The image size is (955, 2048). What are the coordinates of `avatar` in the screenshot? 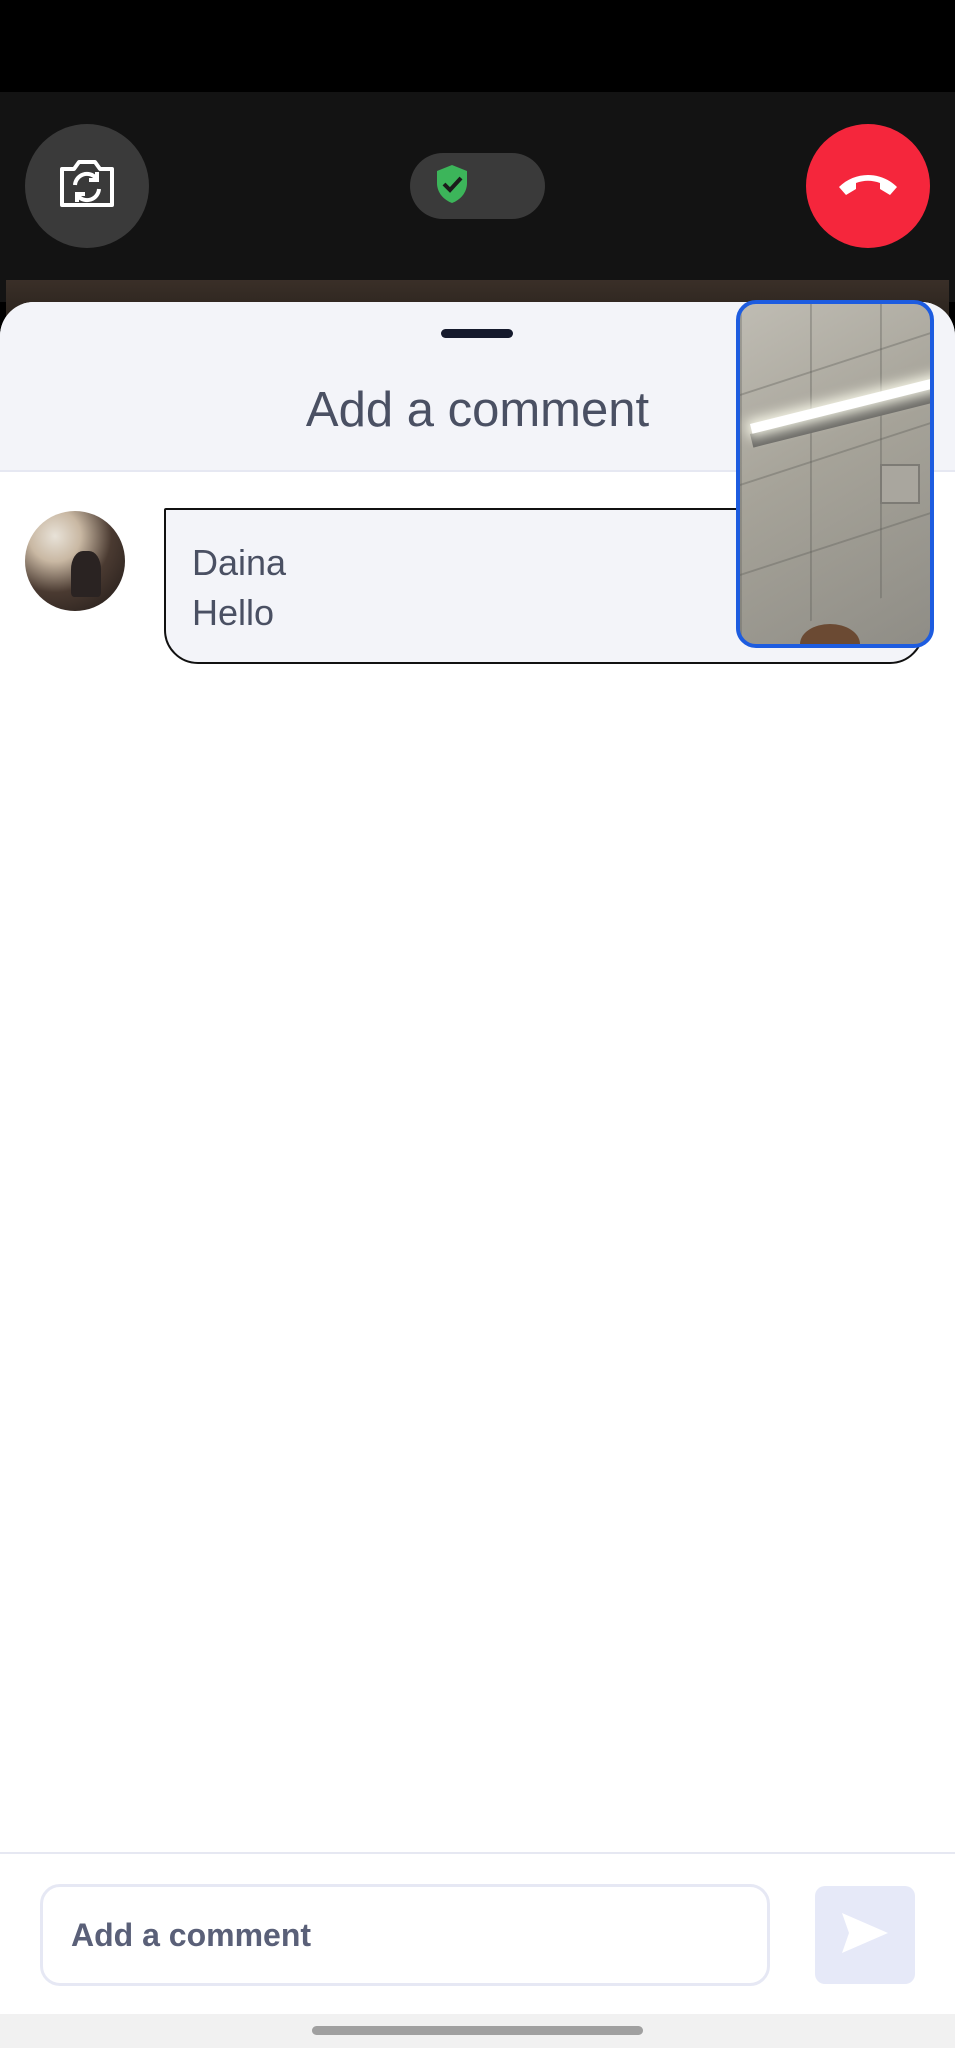 It's located at (75, 561).